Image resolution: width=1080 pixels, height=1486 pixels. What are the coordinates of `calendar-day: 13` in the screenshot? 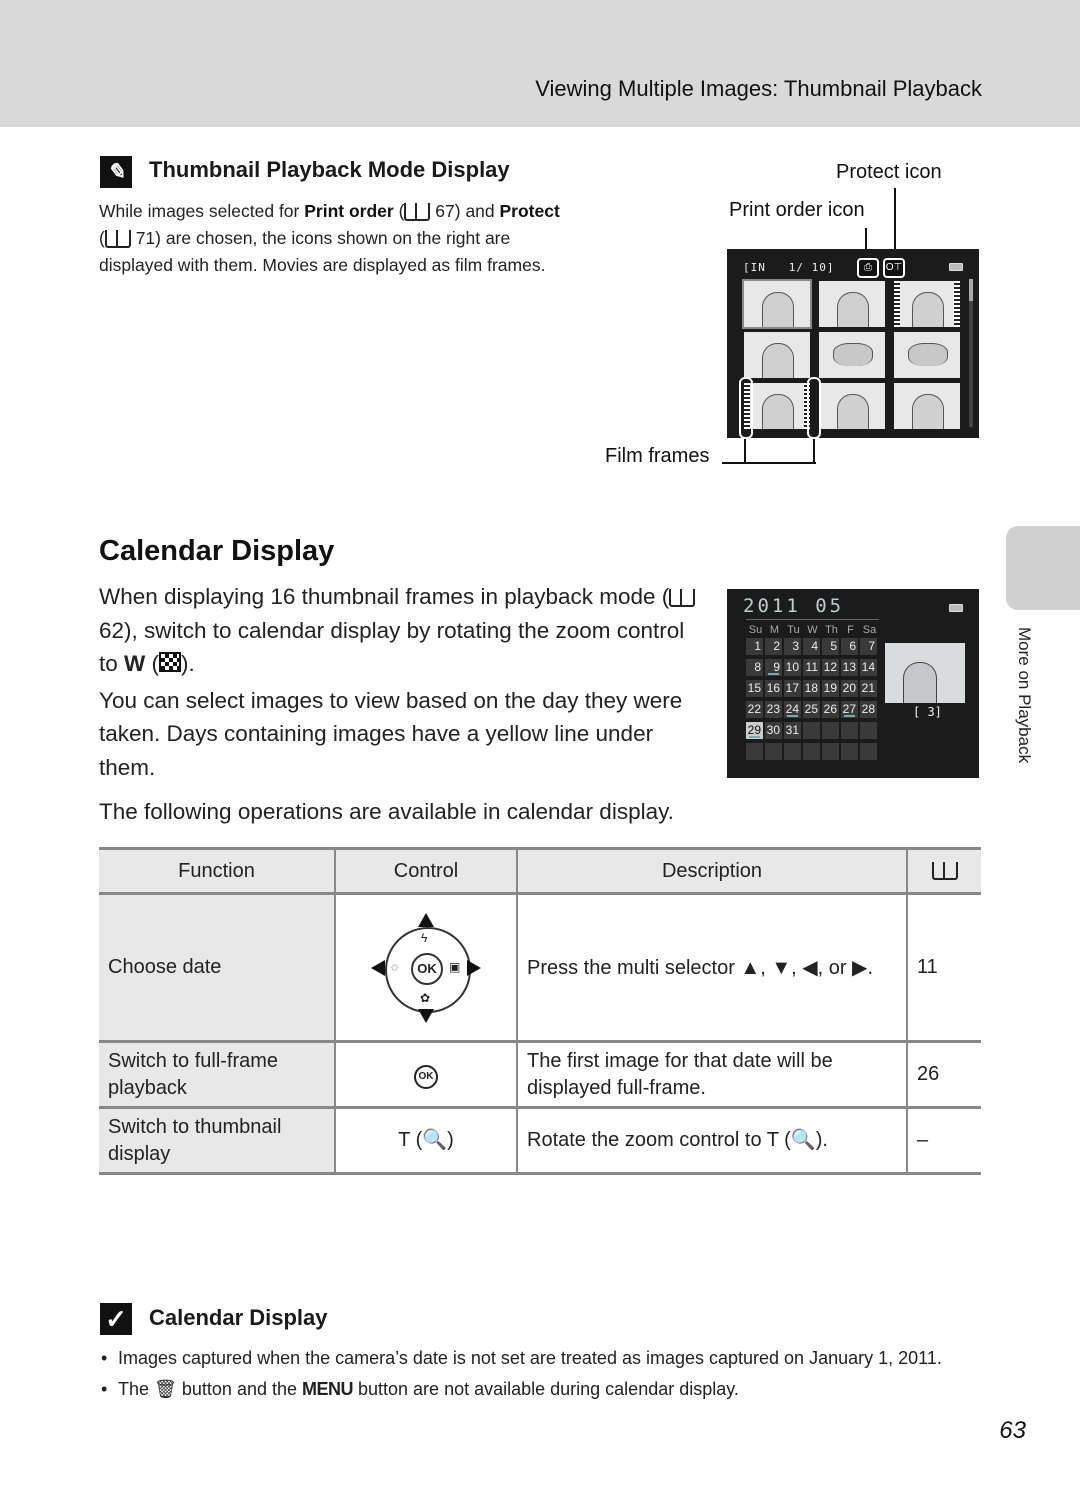 It's located at (849, 667).